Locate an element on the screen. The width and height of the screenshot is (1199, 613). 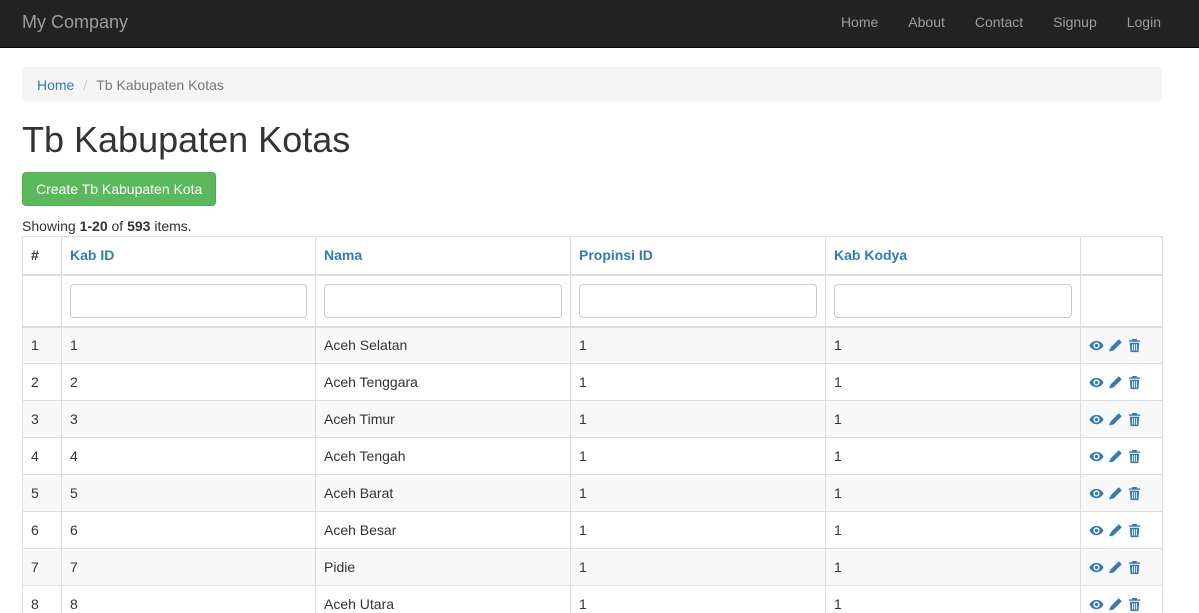
cell-serial: 7 is located at coordinates (42, 567).